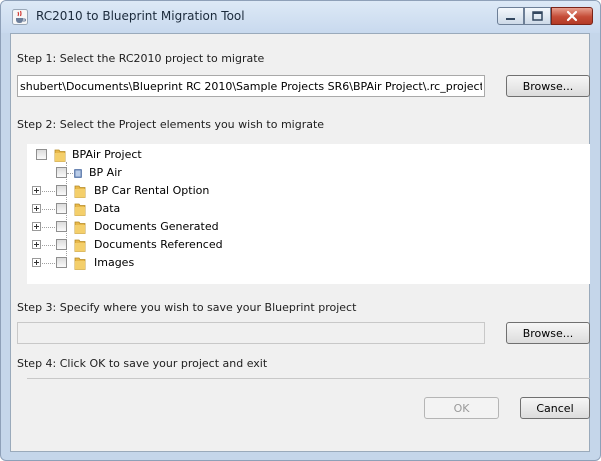 The height and width of the screenshot is (461, 601). What do you see at coordinates (300, 17) in the screenshot?
I see `title-bar: RC2010 to Blueprint Migration Tool` at bounding box center [300, 17].